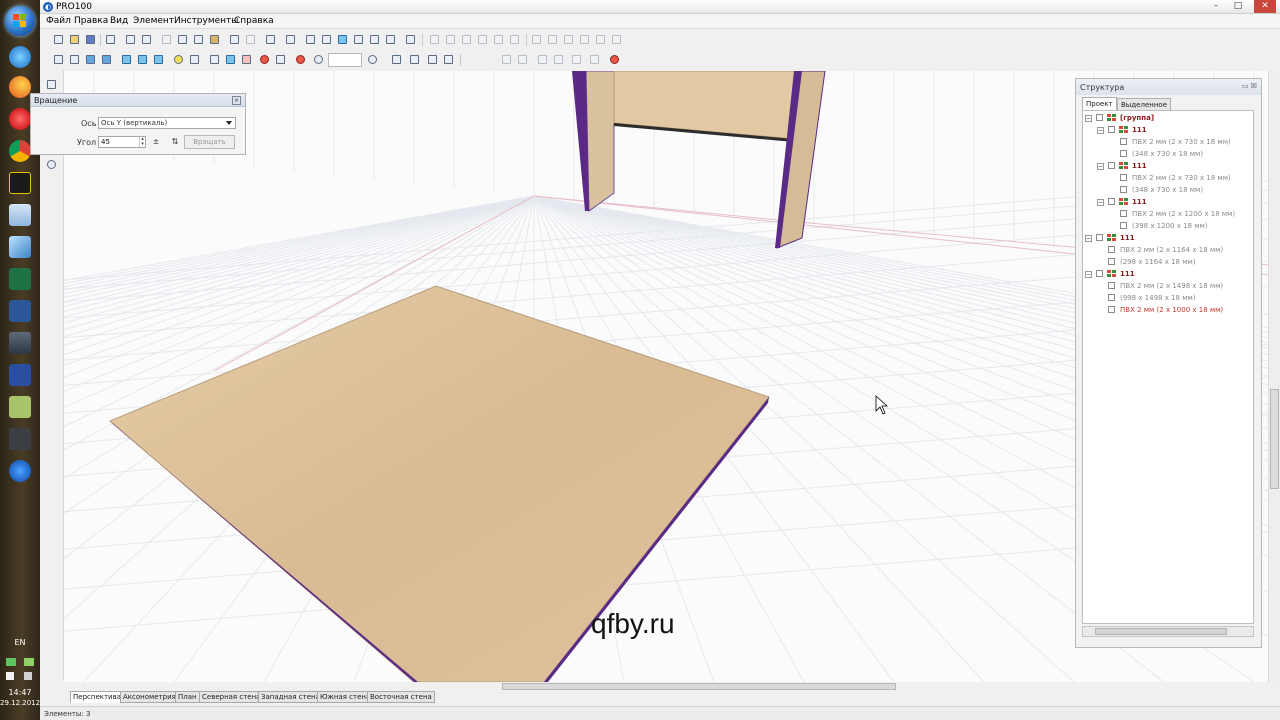 Image resolution: width=1280 pixels, height=720 pixels. What do you see at coordinates (153, 21) in the screenshot?
I see `menu-element: Элемент` at bounding box center [153, 21].